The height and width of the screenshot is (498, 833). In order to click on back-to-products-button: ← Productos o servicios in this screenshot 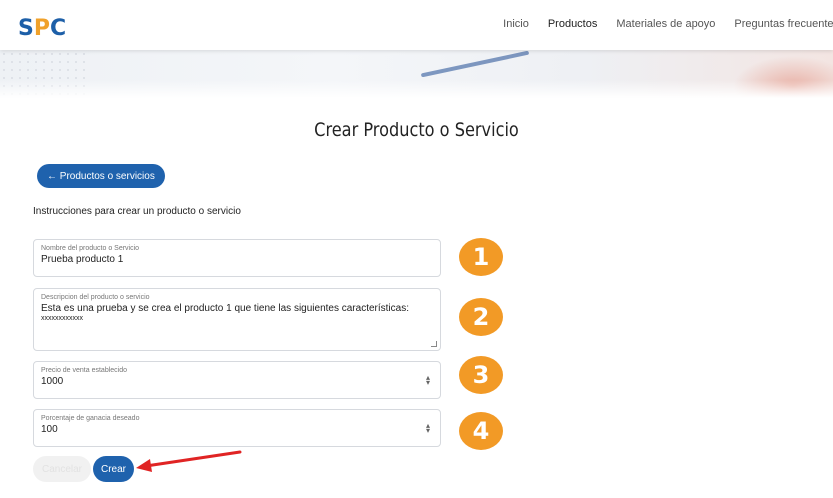, I will do `click(101, 176)`.